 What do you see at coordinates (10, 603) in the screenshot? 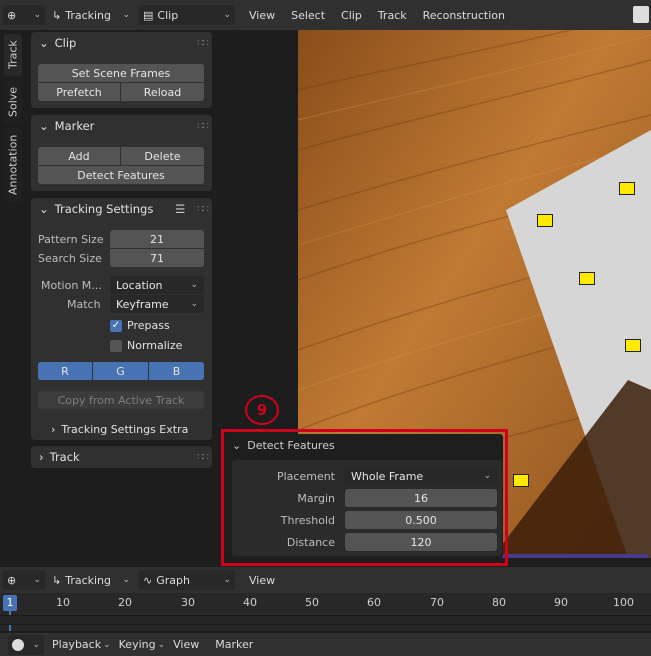
I see `current-frame-indicator: 1` at bounding box center [10, 603].